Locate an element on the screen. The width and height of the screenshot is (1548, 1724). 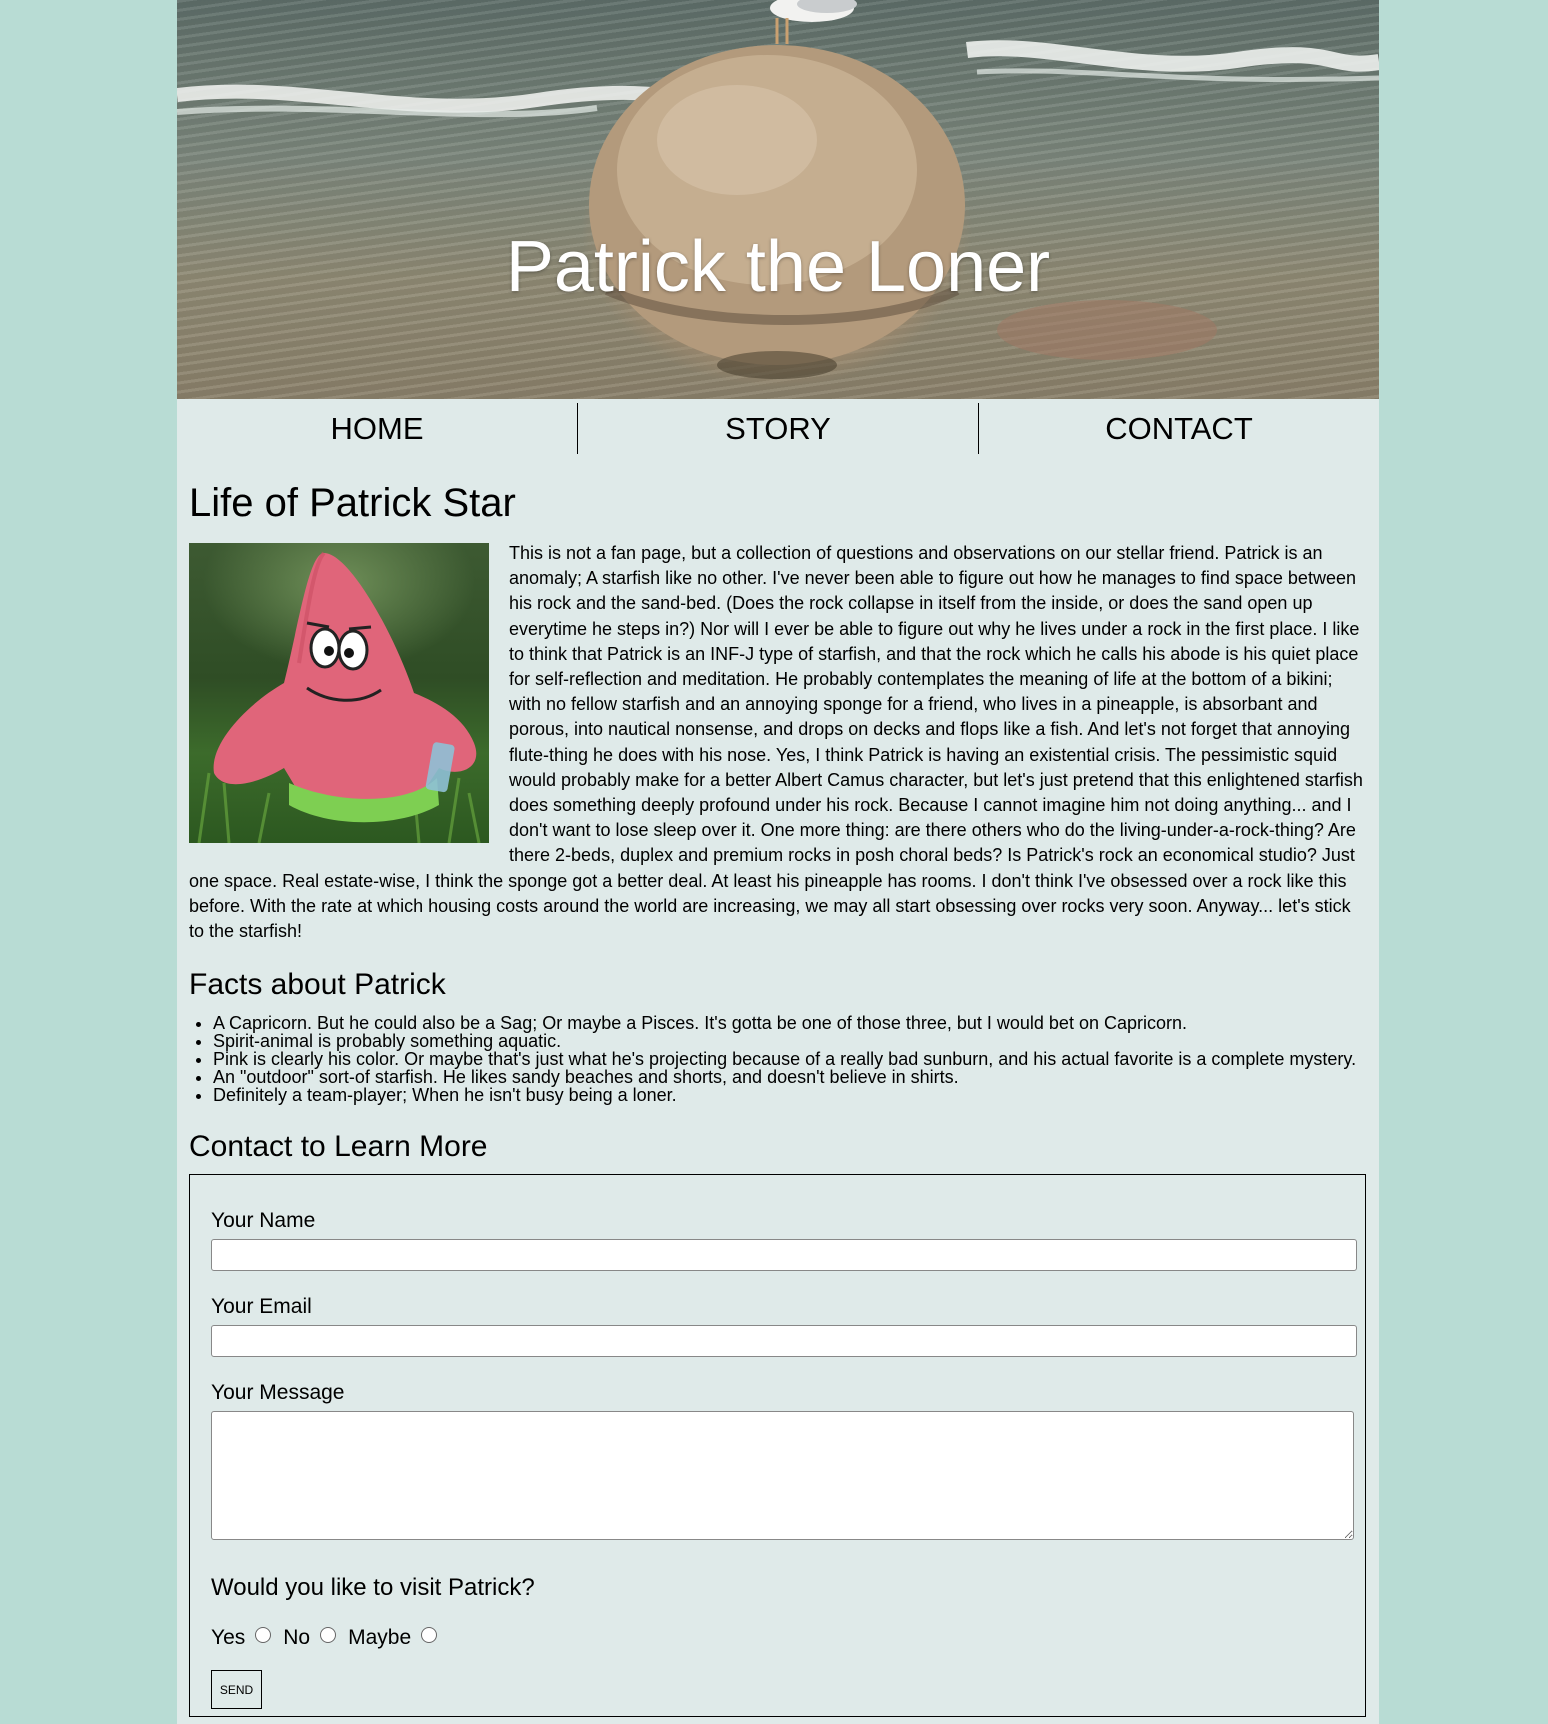
nav-home-link: HOME is located at coordinates (377, 429).